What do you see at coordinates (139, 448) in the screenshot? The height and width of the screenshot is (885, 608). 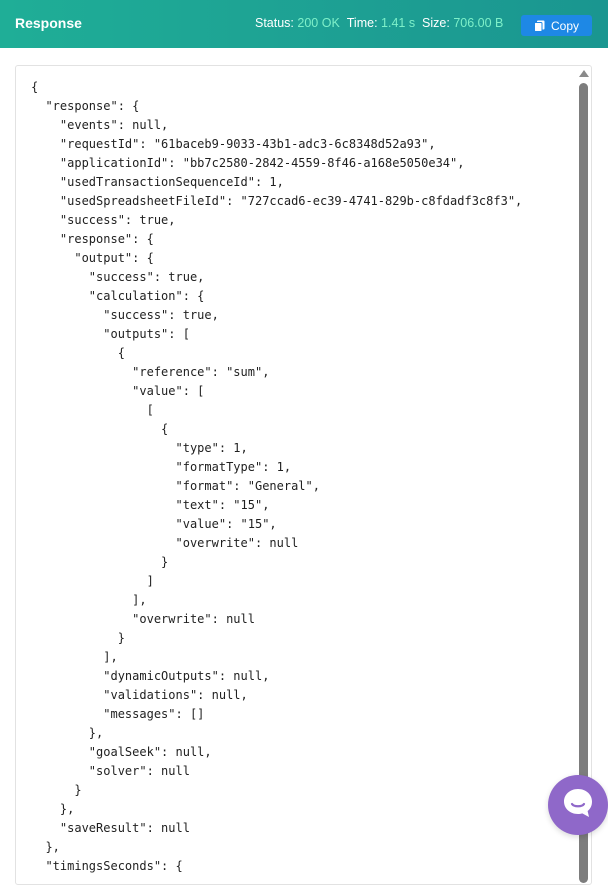 I see `json-line: "type": 1,` at bounding box center [139, 448].